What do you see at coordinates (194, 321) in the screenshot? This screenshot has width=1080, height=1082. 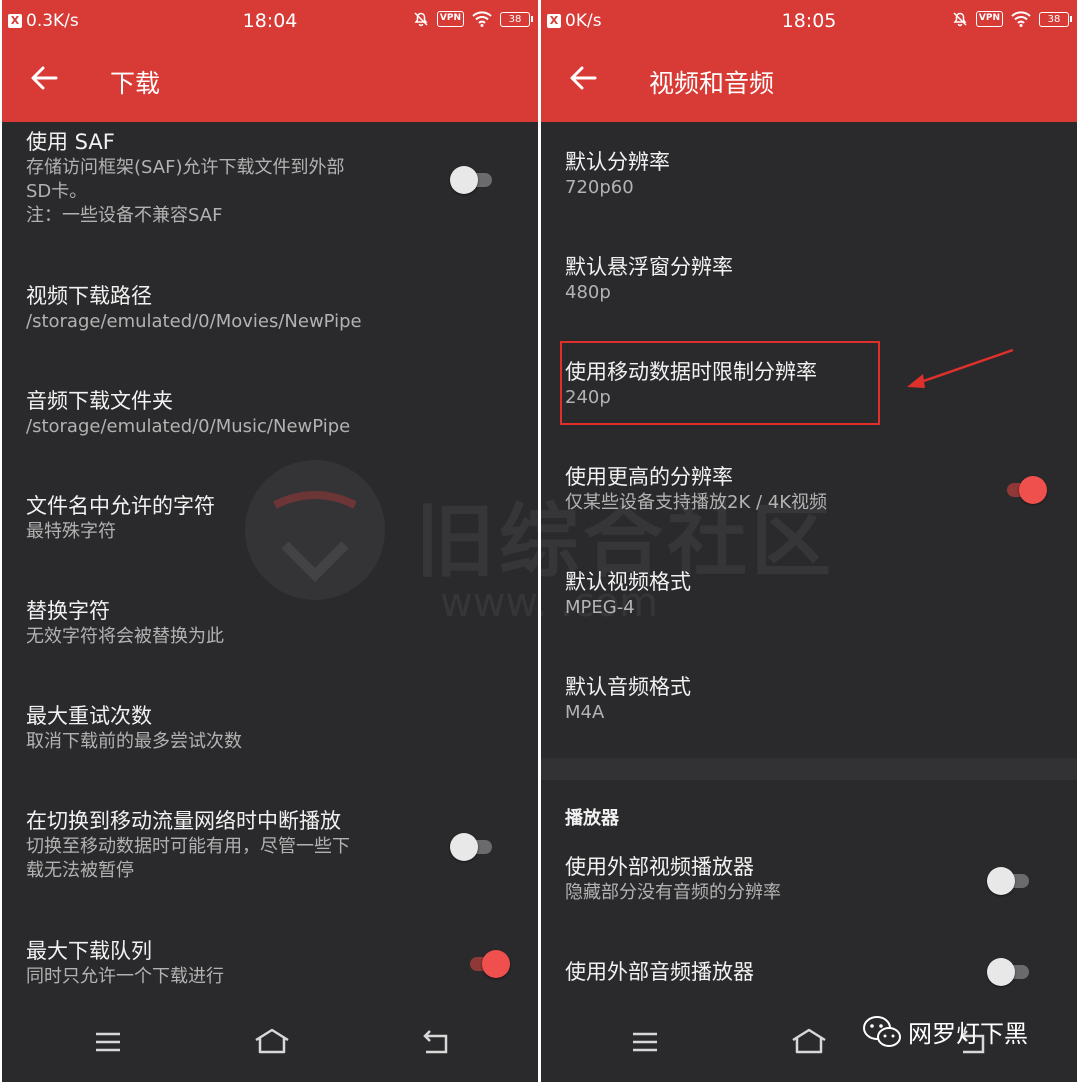 I see `pref-summary: /storage/emulated/0/Movies/NewPipe` at bounding box center [194, 321].